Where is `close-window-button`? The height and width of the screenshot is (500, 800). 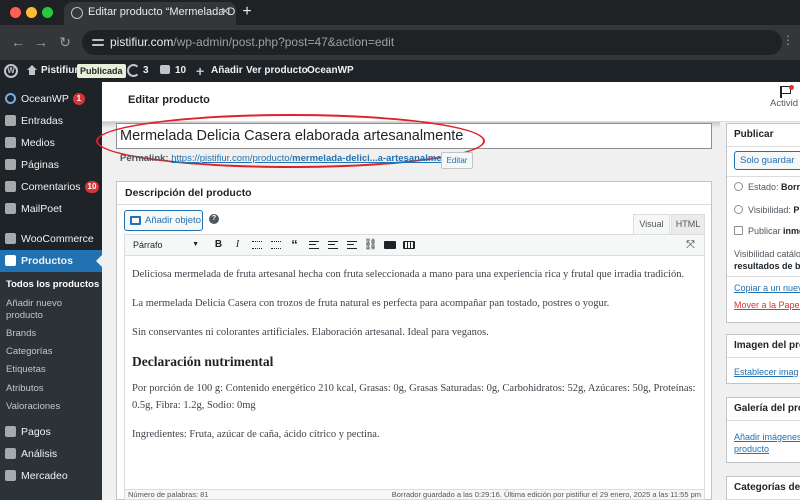 close-window-button is located at coordinates (15, 12).